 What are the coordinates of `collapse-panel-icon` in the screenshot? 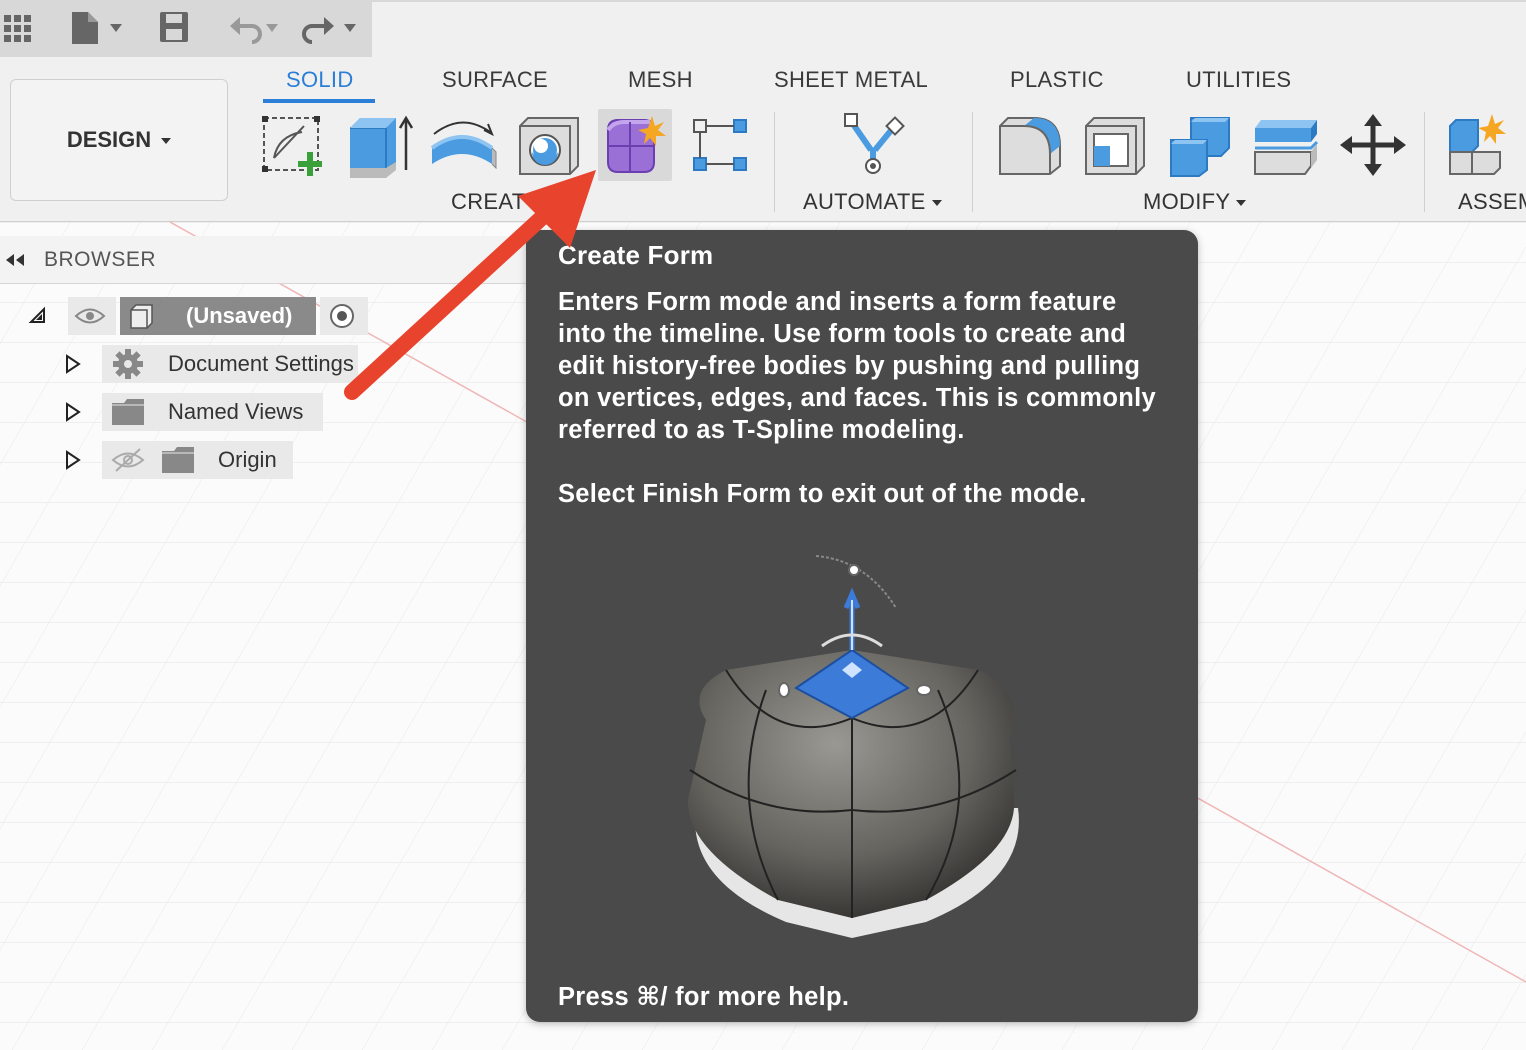 It's located at (15, 260).